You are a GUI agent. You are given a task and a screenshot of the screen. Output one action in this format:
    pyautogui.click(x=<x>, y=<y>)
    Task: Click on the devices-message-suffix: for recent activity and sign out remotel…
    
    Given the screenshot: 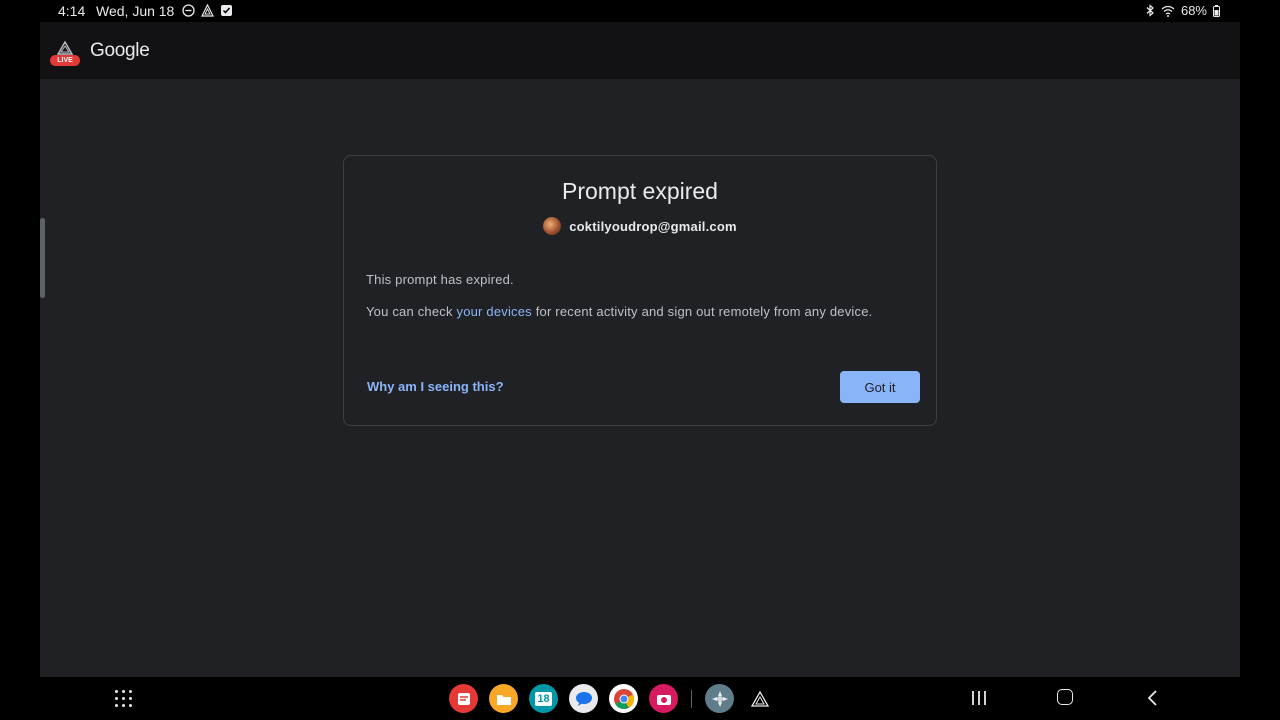 What is the action you would take?
    pyautogui.click(x=702, y=311)
    